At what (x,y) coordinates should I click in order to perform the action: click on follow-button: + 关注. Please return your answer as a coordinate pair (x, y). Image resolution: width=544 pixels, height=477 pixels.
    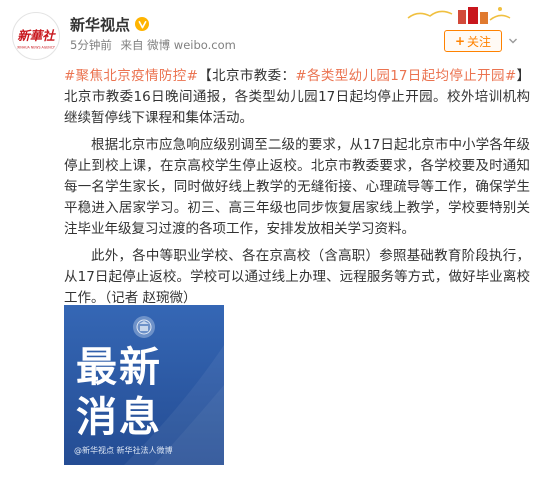
    Looking at the image, I should click on (473, 41).